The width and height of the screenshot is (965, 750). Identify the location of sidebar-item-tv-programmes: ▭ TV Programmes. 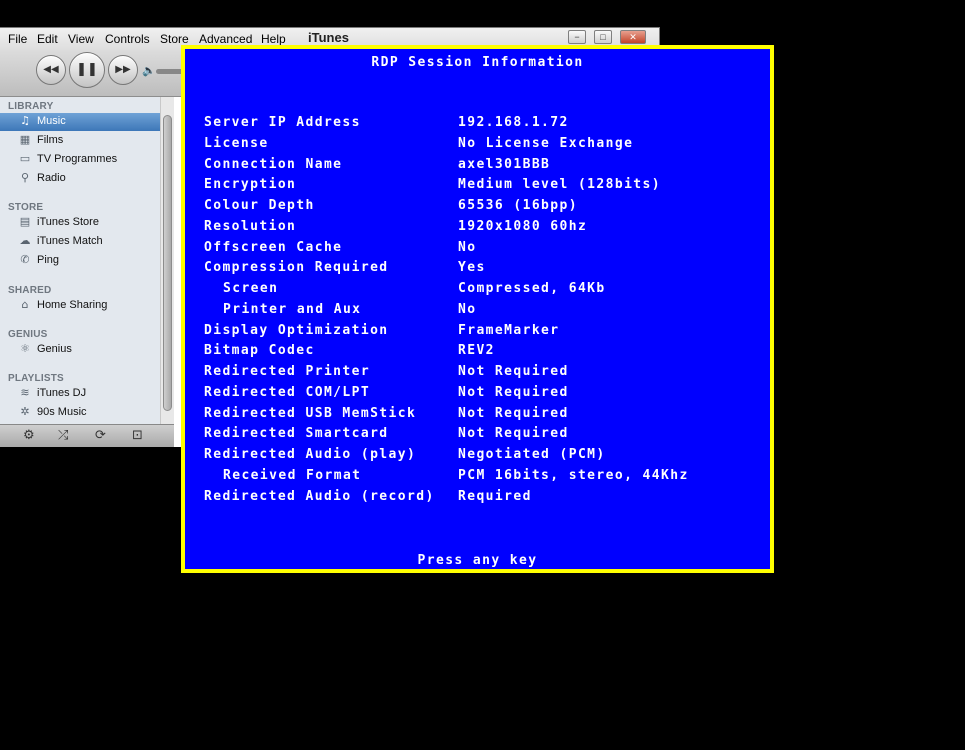
(80, 160).